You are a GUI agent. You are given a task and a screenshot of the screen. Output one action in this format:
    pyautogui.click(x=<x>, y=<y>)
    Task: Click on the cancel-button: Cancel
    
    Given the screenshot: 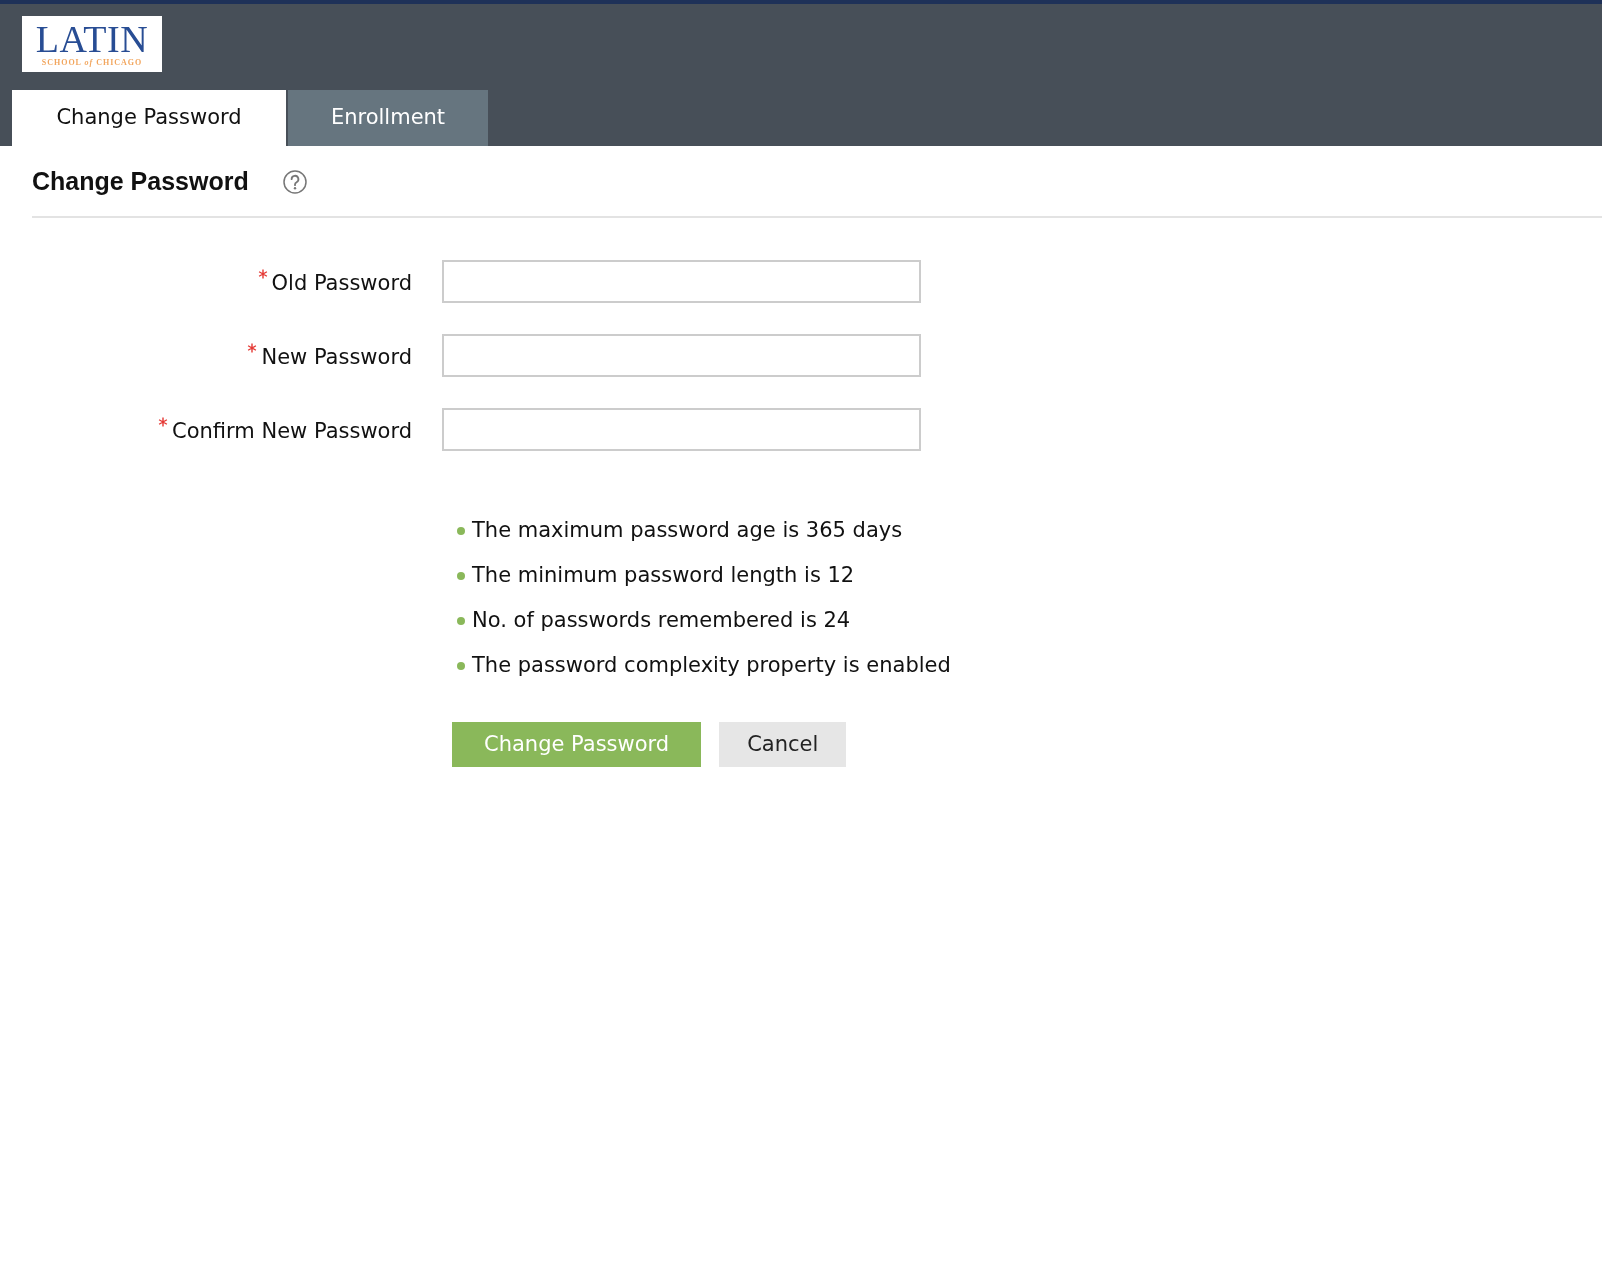 What is the action you would take?
    pyautogui.click(x=783, y=744)
    